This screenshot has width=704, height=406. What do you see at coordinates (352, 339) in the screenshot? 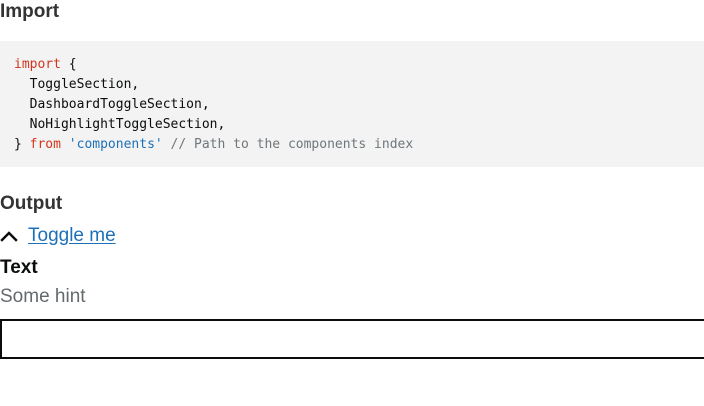
I see `text-input` at bounding box center [352, 339].